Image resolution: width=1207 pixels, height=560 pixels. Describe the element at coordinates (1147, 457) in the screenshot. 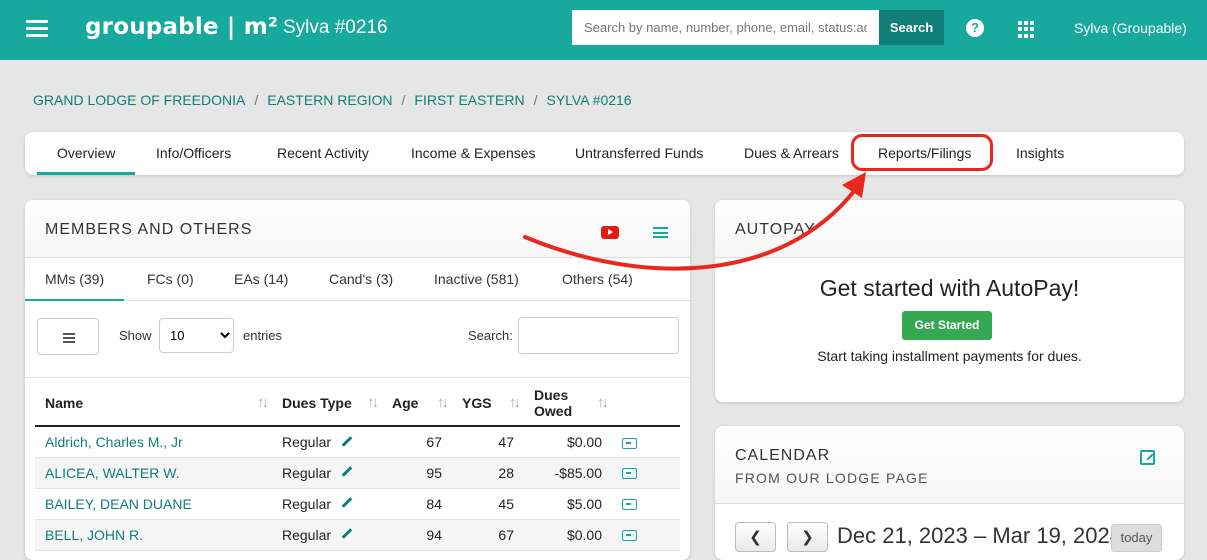

I see `external-link-icon` at that location.